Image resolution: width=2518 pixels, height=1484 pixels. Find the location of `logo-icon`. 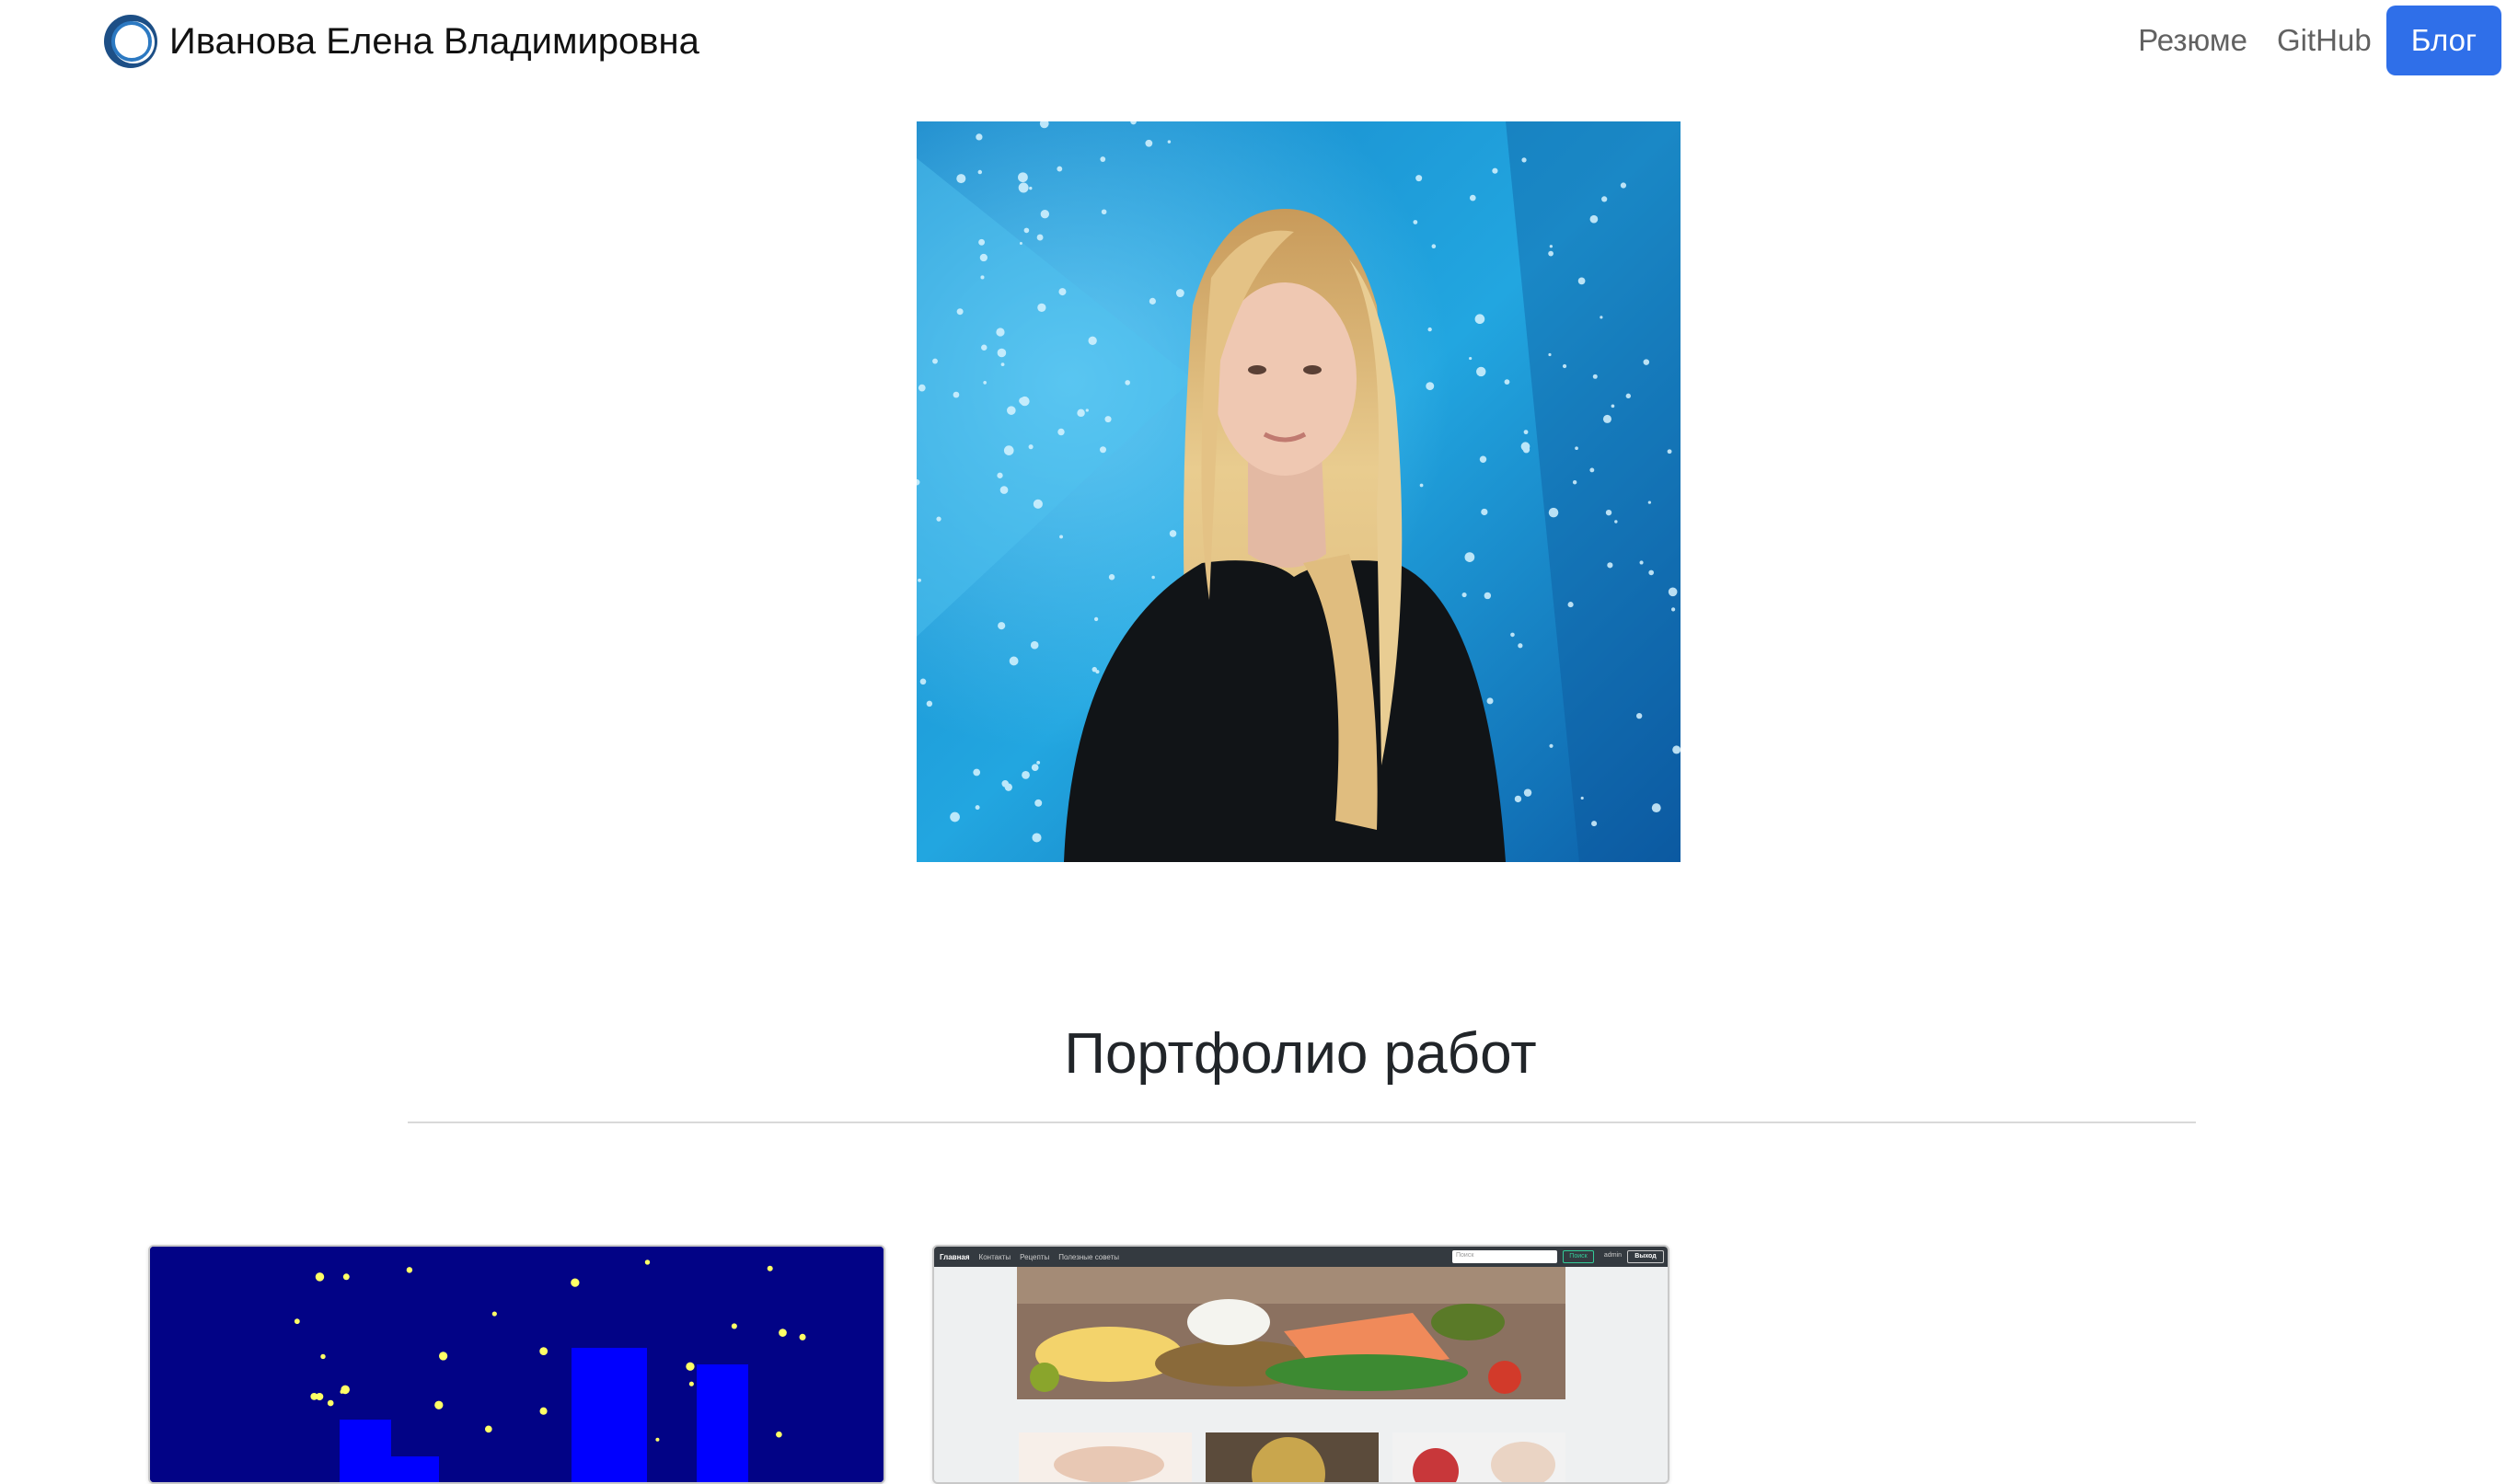

logo-icon is located at coordinates (130, 41).